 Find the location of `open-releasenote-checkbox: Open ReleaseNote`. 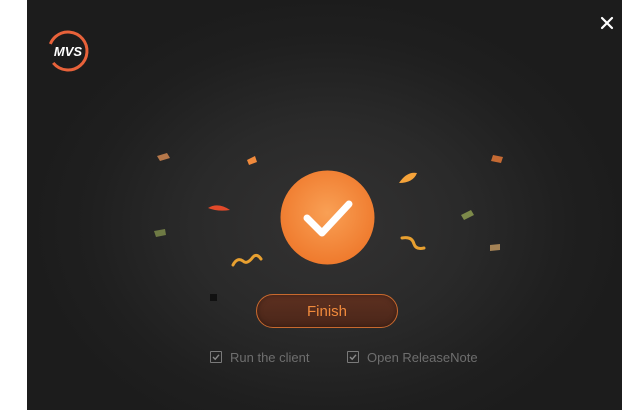

open-releasenote-checkbox: Open ReleaseNote is located at coordinates (412, 357).